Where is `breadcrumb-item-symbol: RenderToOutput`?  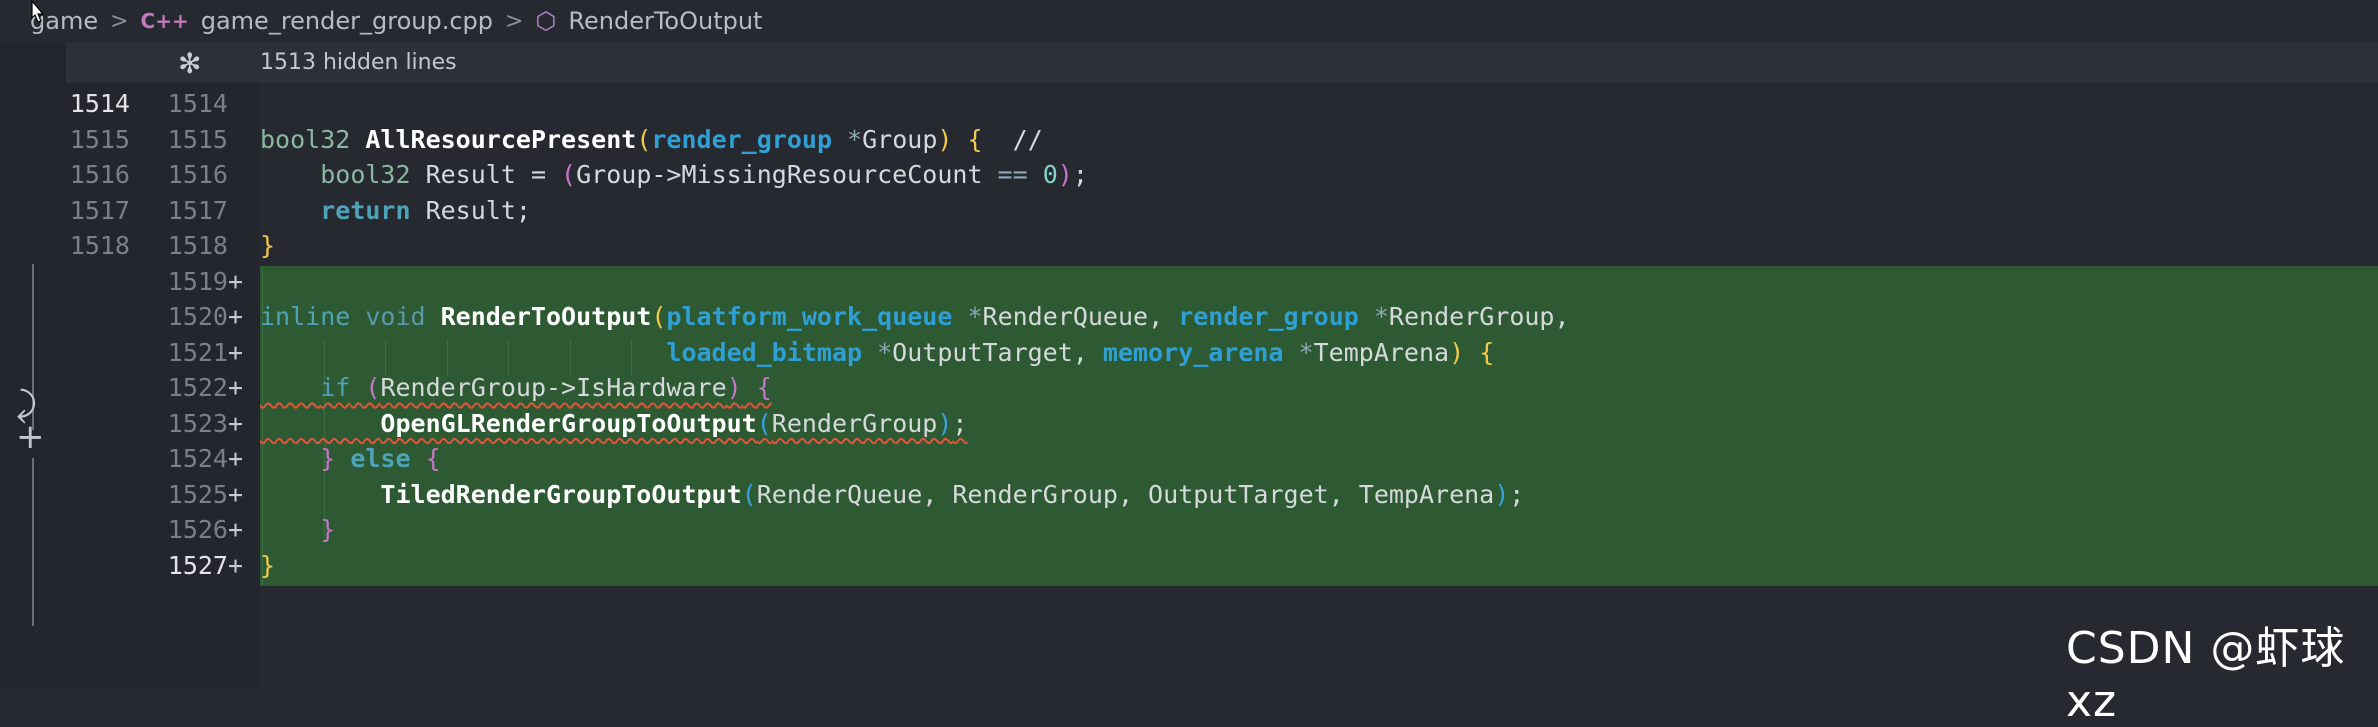 breadcrumb-item-symbol: RenderToOutput is located at coordinates (665, 21).